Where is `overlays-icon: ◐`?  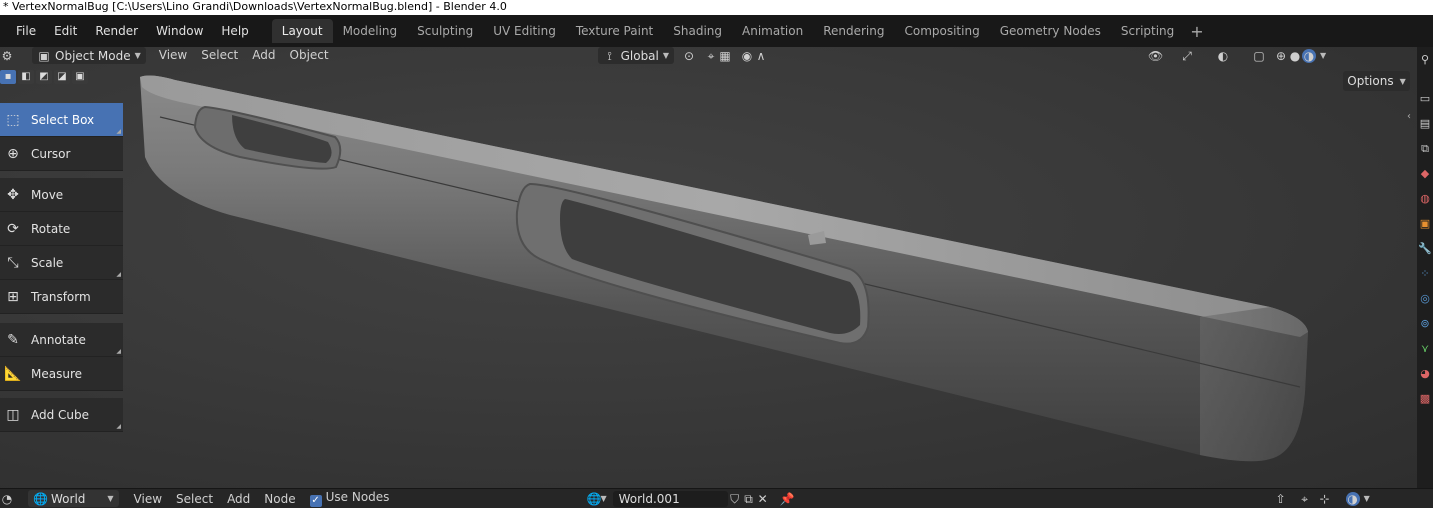
overlays-icon: ◐ is located at coordinates (1223, 56).